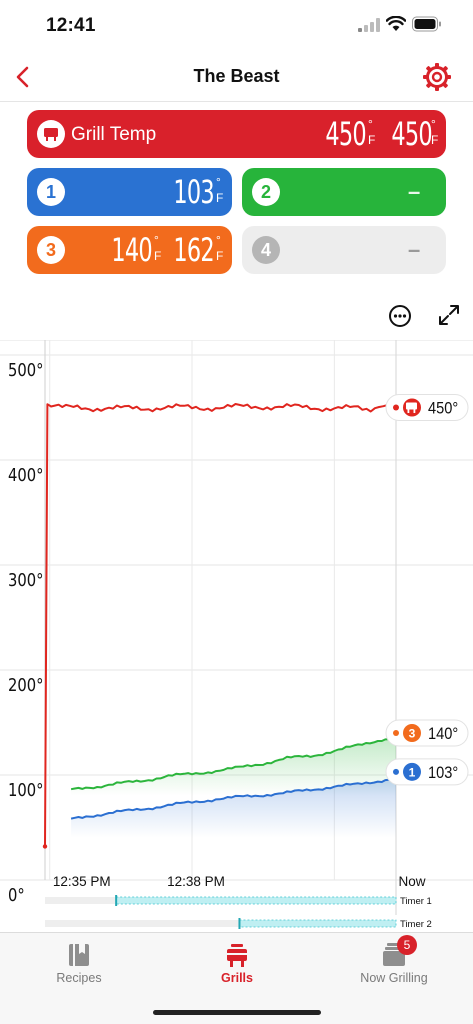  What do you see at coordinates (416, 924) in the screenshot?
I see `timer-label: Timer 2` at bounding box center [416, 924].